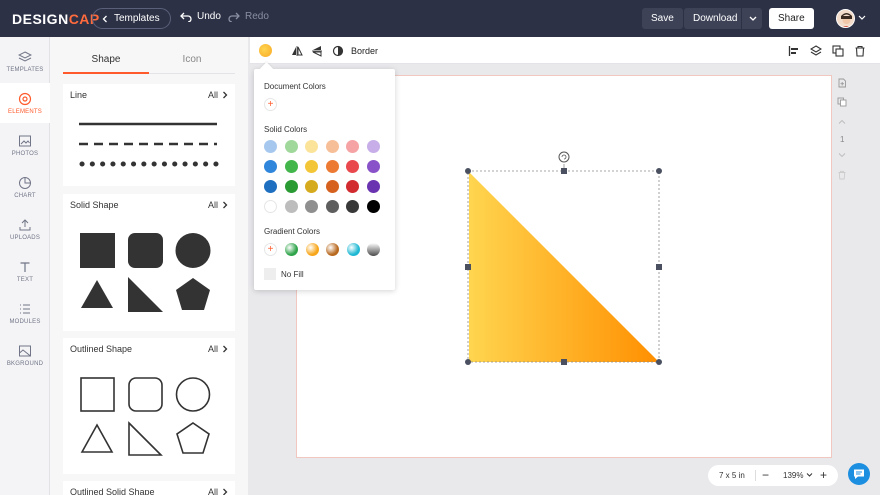 Image resolution: width=880 pixels, height=495 pixels. Describe the element at coordinates (845, 18) in the screenshot. I see `avatar` at that location.